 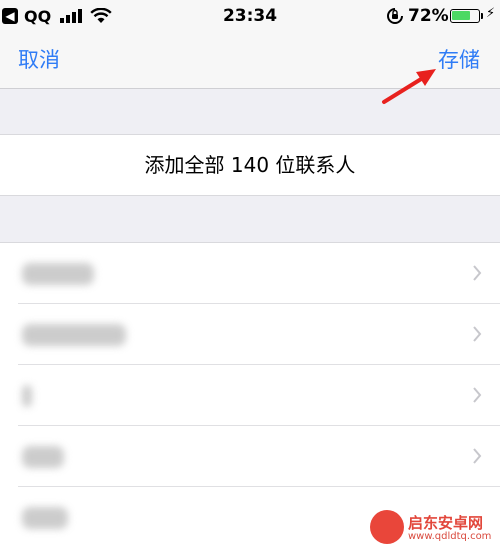 What do you see at coordinates (450, 536) in the screenshot?
I see `watermark-url: www.qdldtq.com` at bounding box center [450, 536].